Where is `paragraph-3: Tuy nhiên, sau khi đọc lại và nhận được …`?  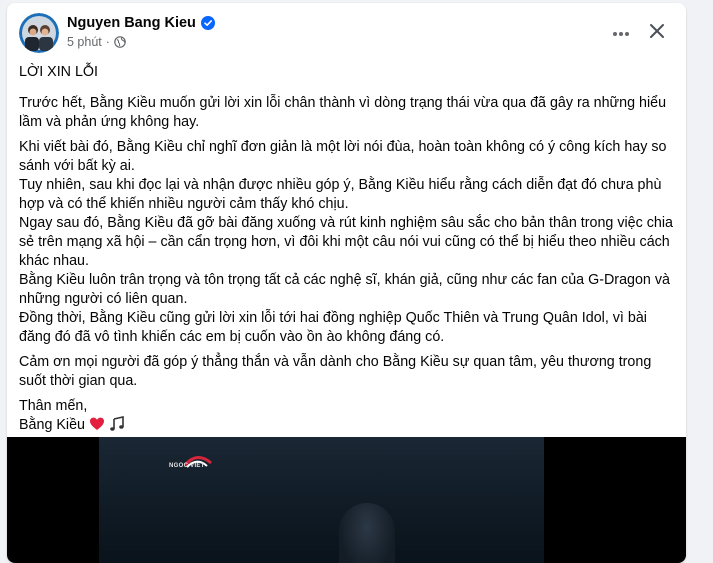 paragraph-3: Tuy nhiên, sau khi đọc lại và nhận được … is located at coordinates (340, 194).